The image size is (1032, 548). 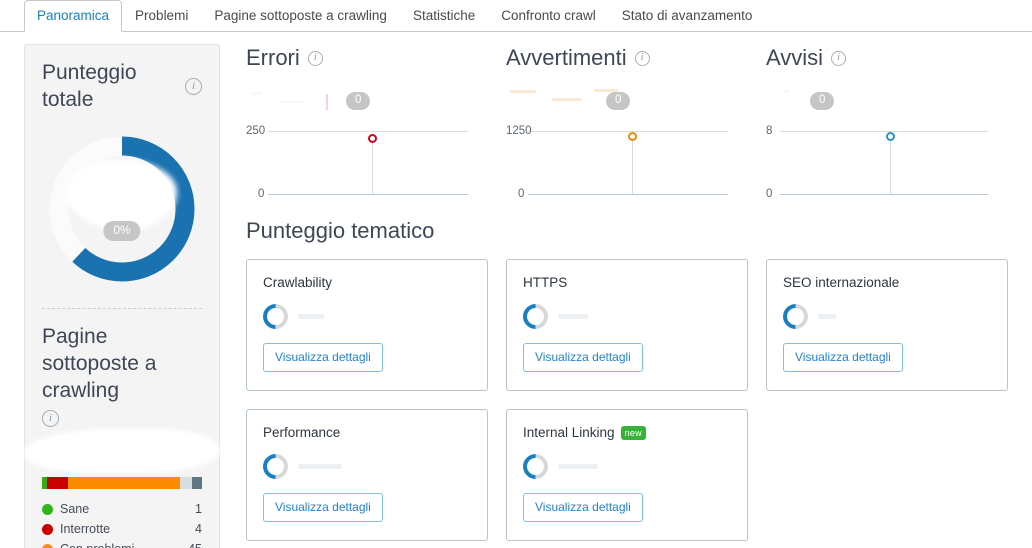 What do you see at coordinates (548, 15) in the screenshot?
I see `tab-confronto-crawl: Confronto crawl` at bounding box center [548, 15].